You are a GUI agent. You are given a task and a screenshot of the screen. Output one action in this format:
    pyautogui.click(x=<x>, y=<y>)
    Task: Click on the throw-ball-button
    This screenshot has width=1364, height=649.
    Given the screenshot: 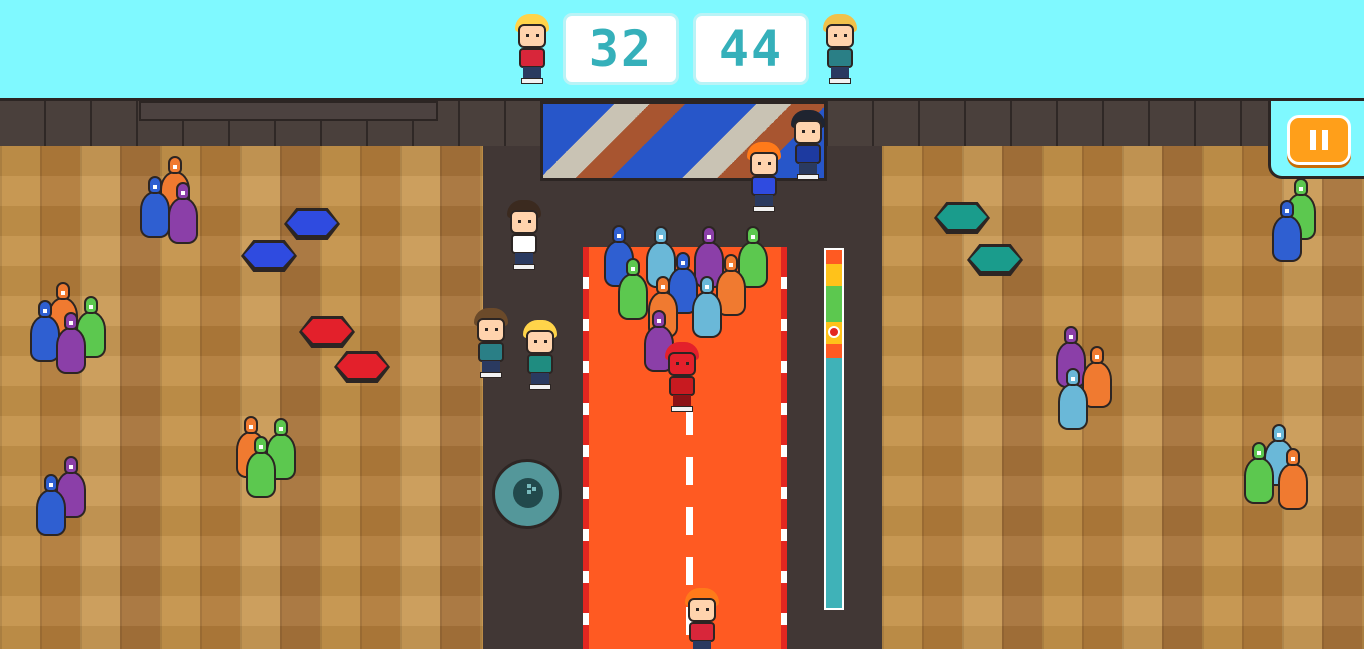 What is the action you would take?
    pyautogui.click(x=527, y=494)
    